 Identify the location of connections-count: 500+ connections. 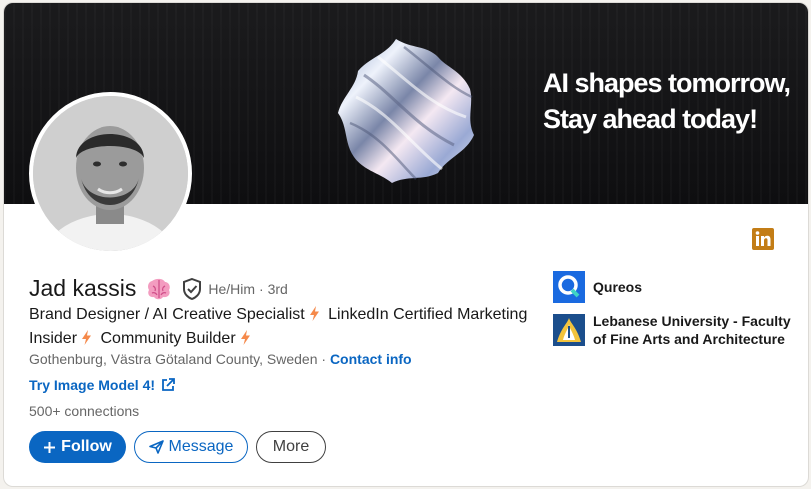
(84, 411).